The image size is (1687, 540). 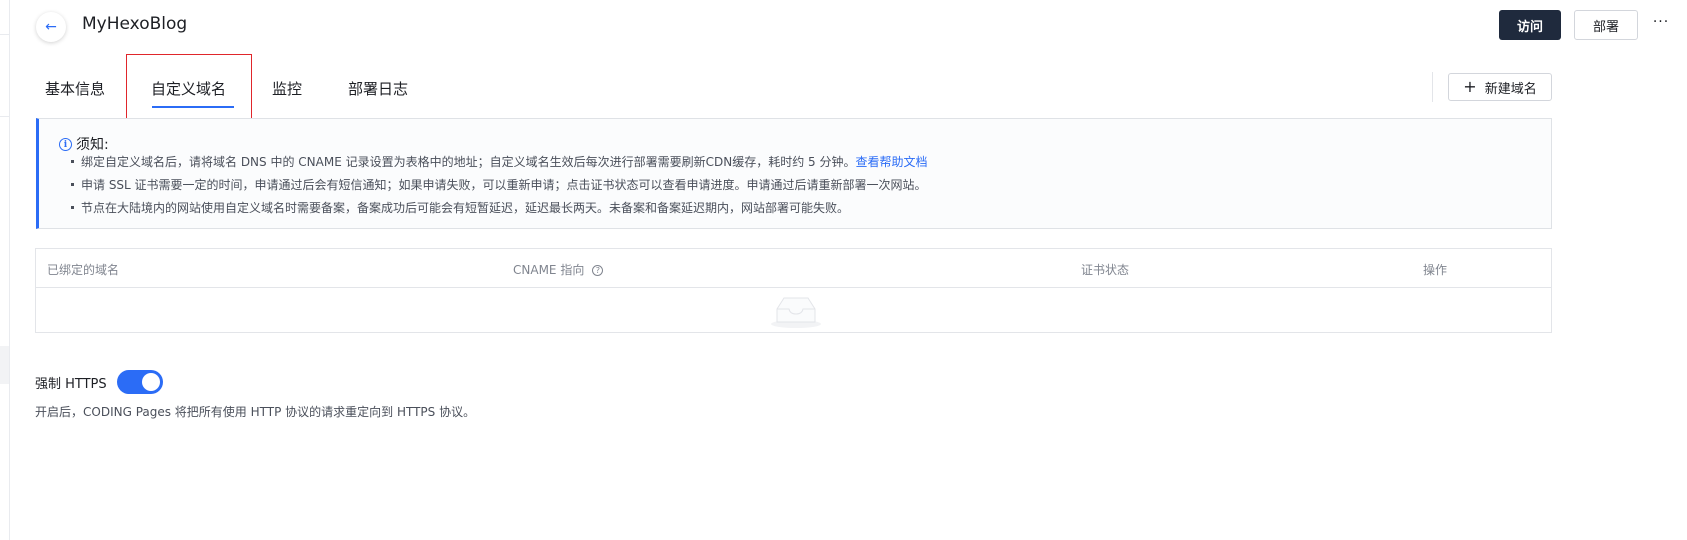 What do you see at coordinates (83, 270) in the screenshot?
I see `column-header-domain: 已绑定的域名` at bounding box center [83, 270].